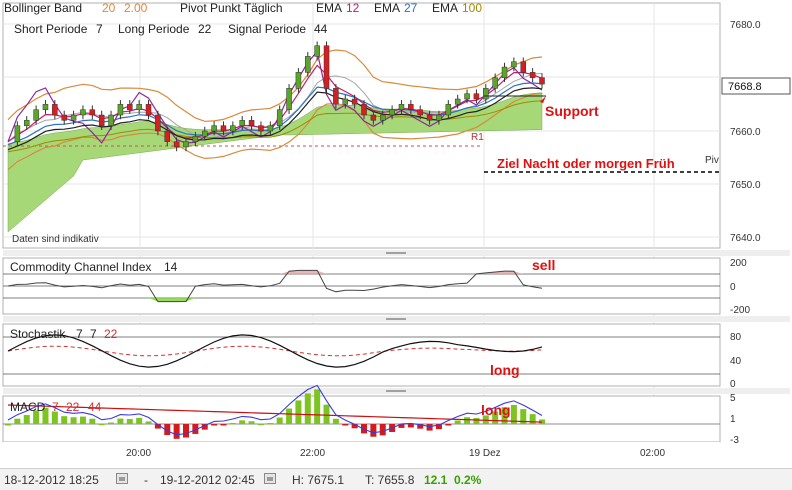 This screenshot has width=792, height=490. I want to click on legend-signal-value: 44, so click(321, 29).